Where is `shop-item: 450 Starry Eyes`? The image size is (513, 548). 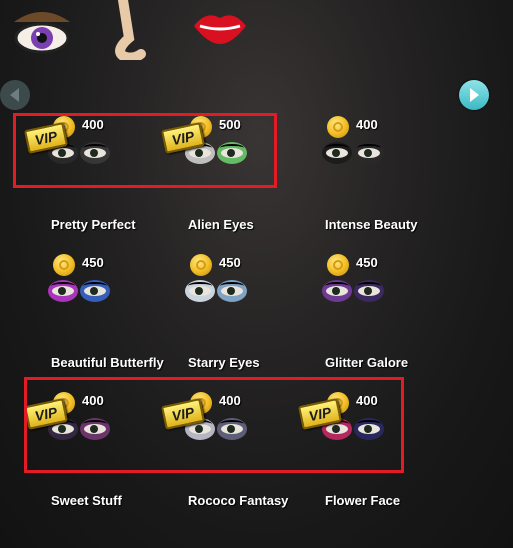 shop-item: 450 Starry Eyes is located at coordinates (255, 315).